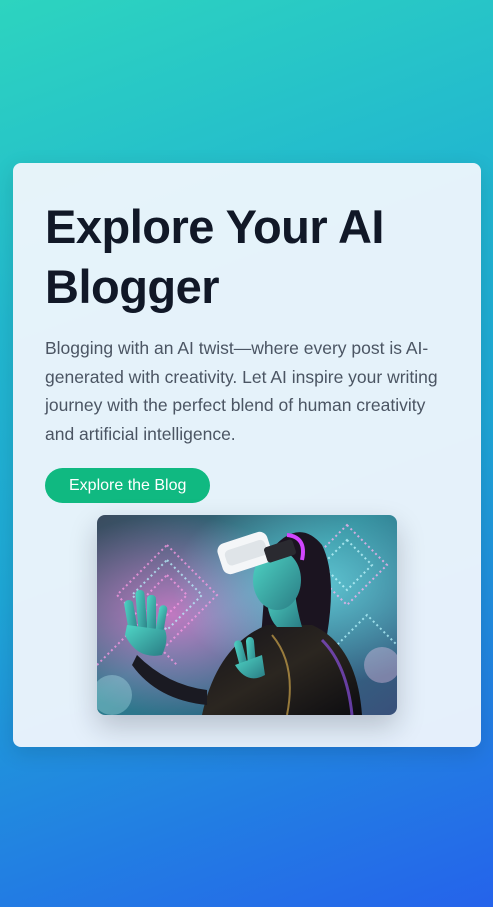  Describe the element at coordinates (247, 615) in the screenshot. I see `hero-image-vr-headset` at that location.